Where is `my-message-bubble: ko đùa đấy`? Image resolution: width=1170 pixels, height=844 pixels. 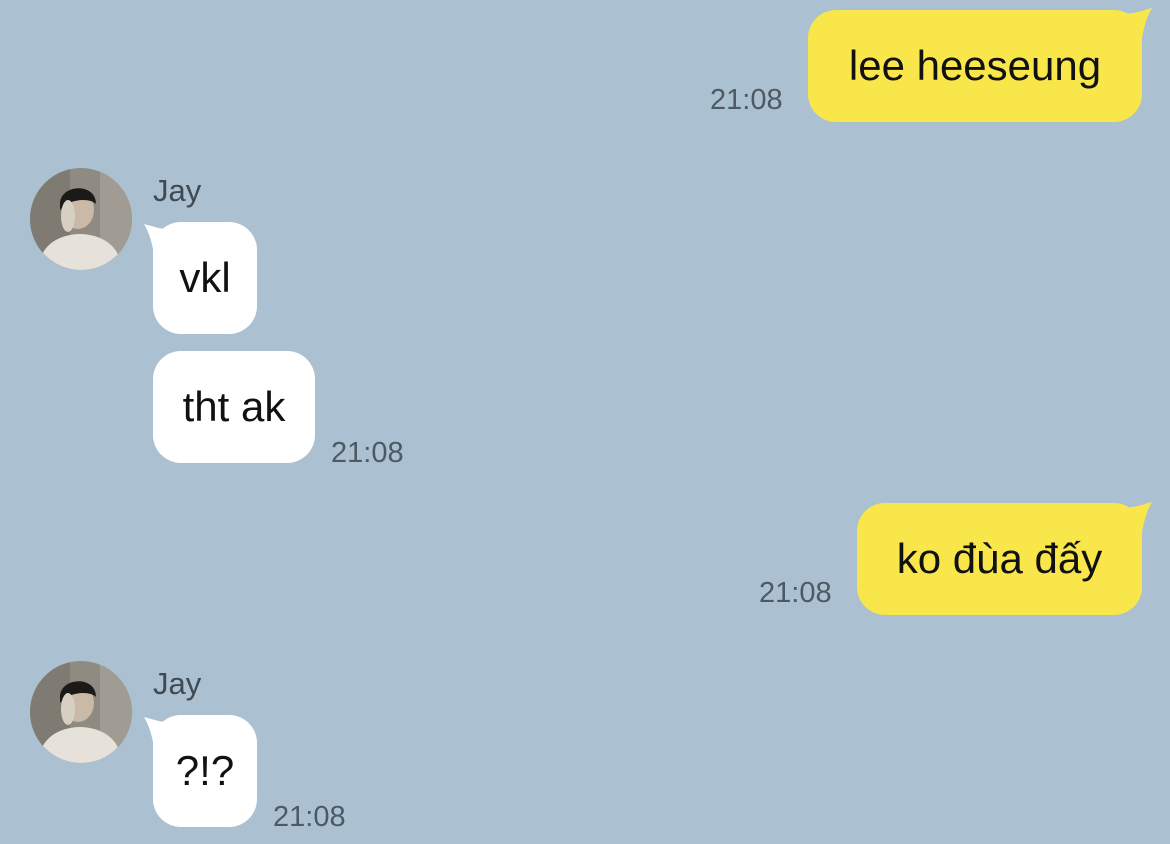 my-message-bubble: ko đùa đấy is located at coordinates (999, 559).